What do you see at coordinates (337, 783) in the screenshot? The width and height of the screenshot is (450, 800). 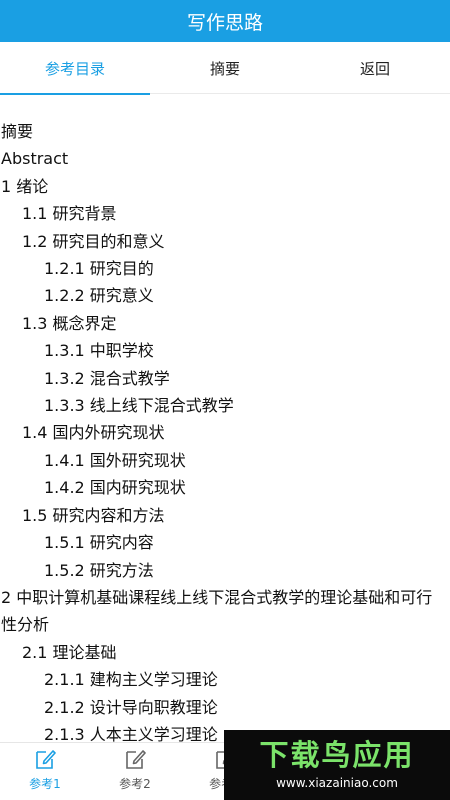 I see `watermark-url: www.xiazainiao.com` at bounding box center [337, 783].